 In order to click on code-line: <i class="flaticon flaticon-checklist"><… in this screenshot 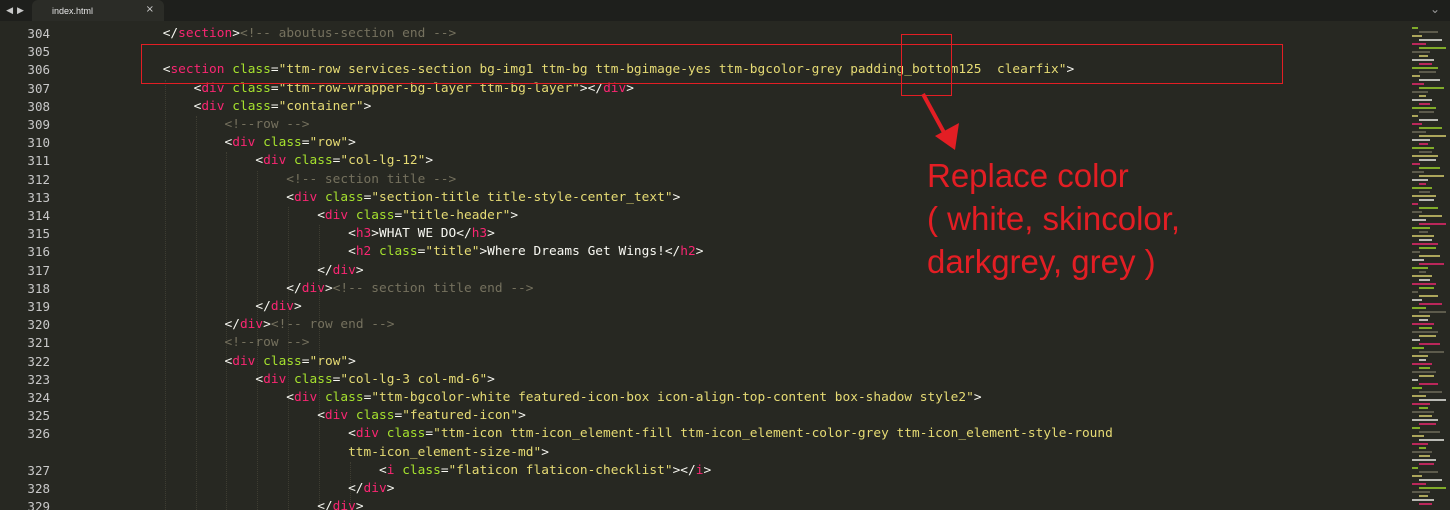, I will do `click(390, 471)`.